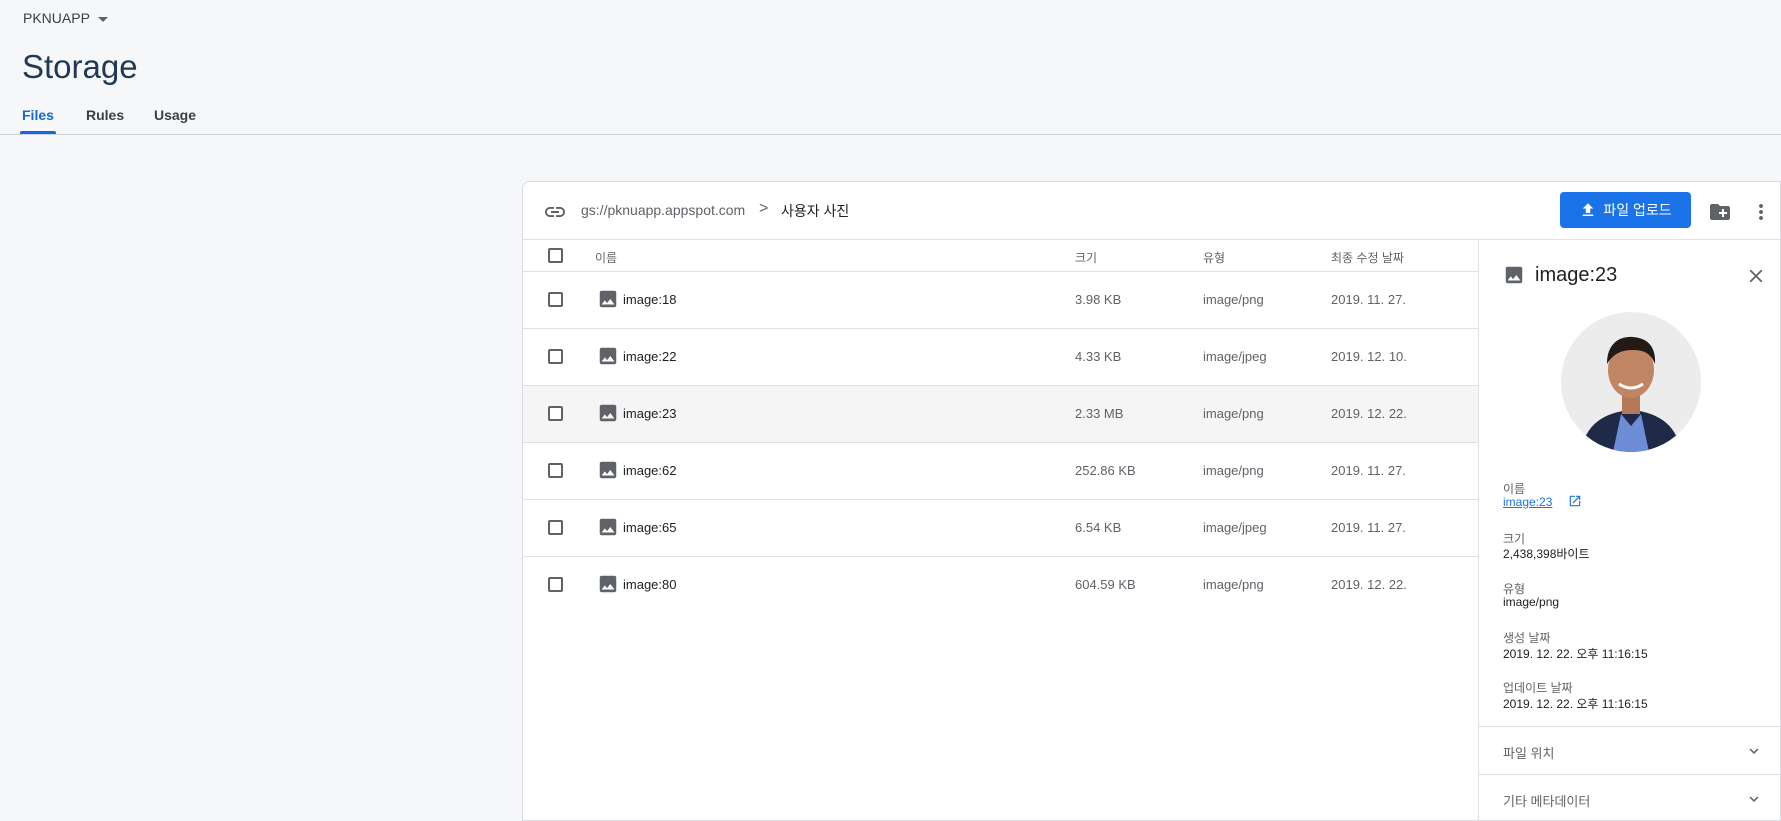 The height and width of the screenshot is (821, 1781). I want to click on other-metadata-section: 기타 메타데이터, so click(1629, 797).